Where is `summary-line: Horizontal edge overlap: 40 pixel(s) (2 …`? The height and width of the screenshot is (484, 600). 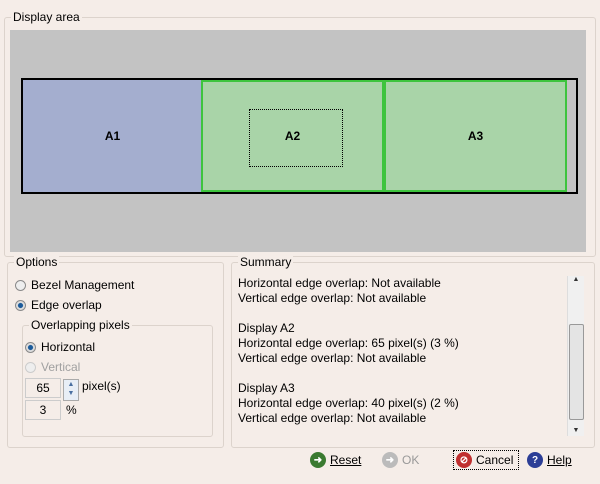
summary-line: Horizontal edge overlap: 40 pixel(s) (2 … is located at coordinates (348, 403).